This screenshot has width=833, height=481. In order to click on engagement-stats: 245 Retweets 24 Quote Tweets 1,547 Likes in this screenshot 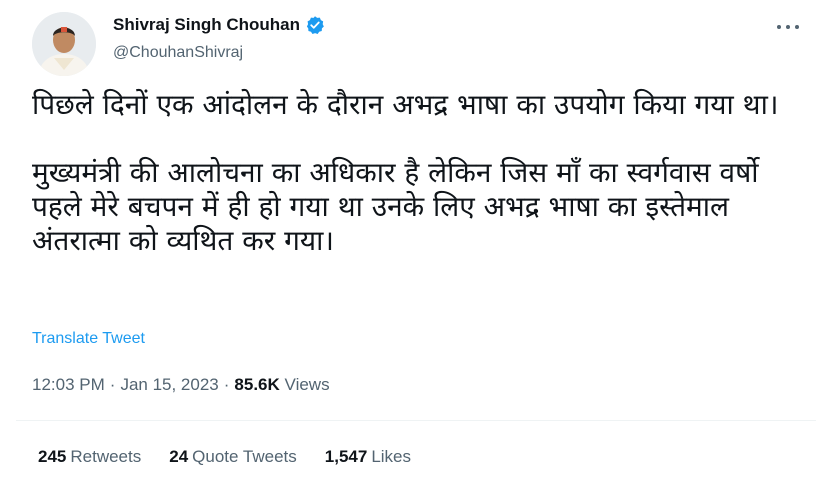, I will do `click(238, 457)`.